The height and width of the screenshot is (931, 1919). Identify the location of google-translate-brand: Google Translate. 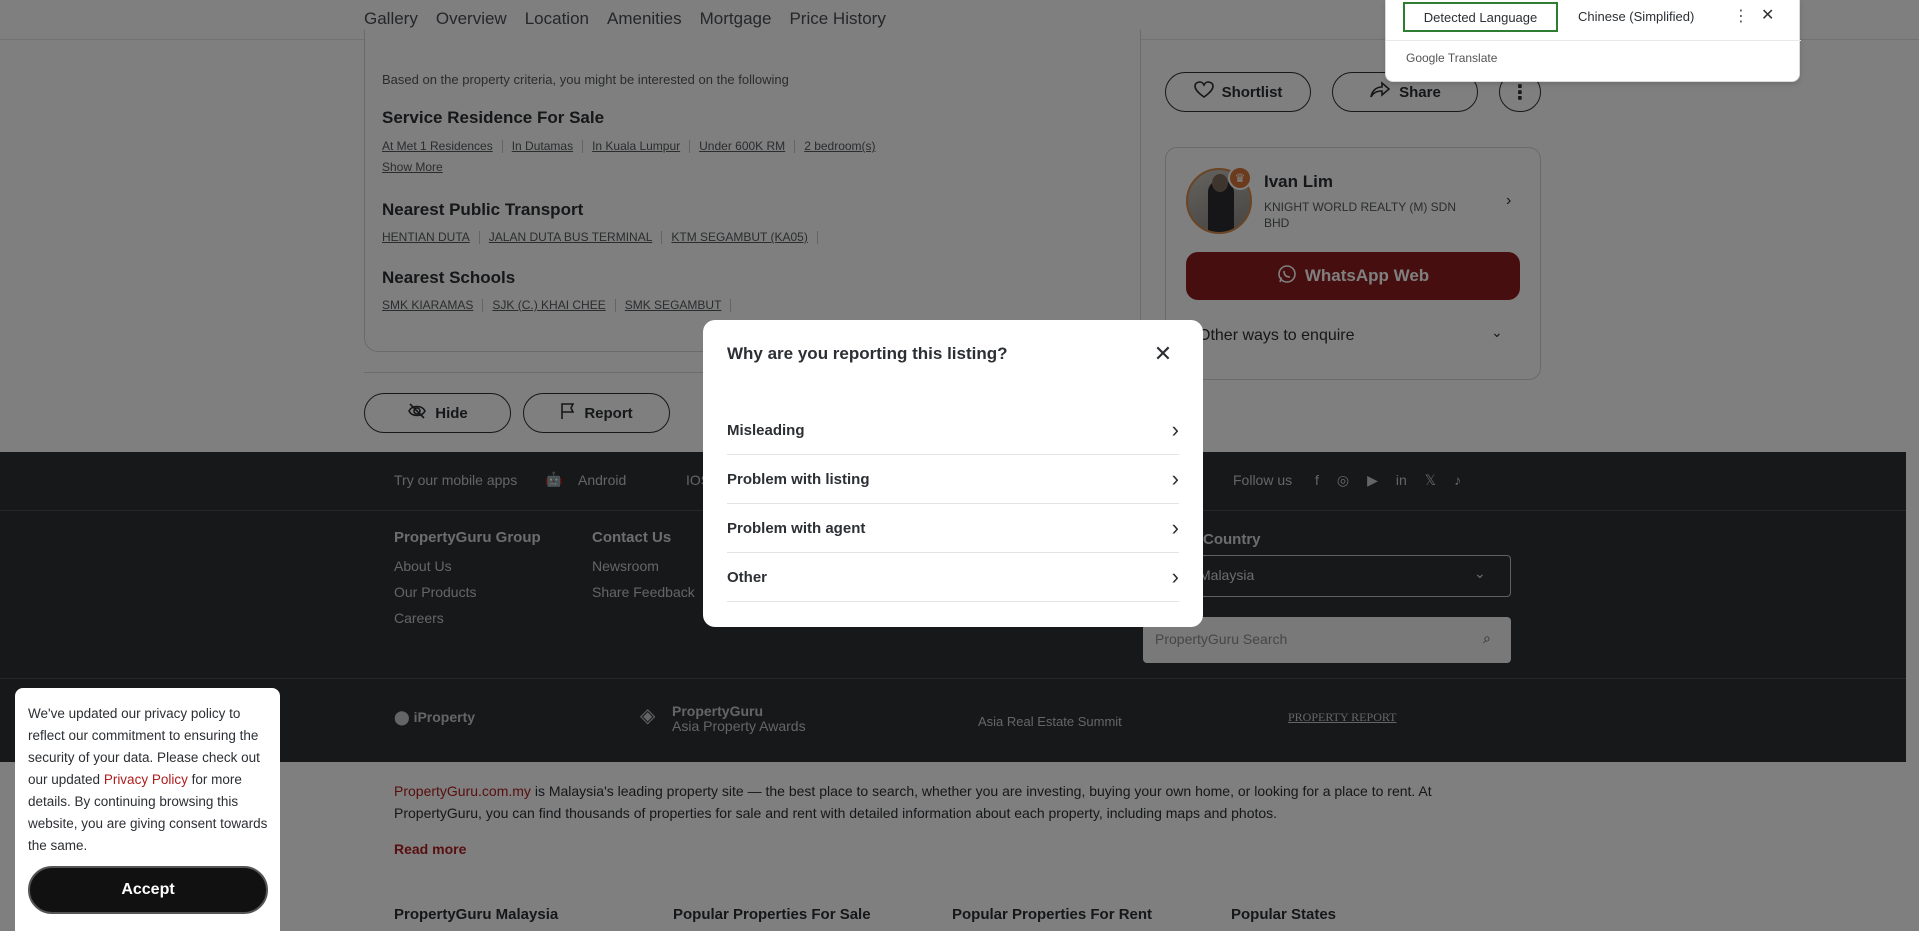
(1452, 58).